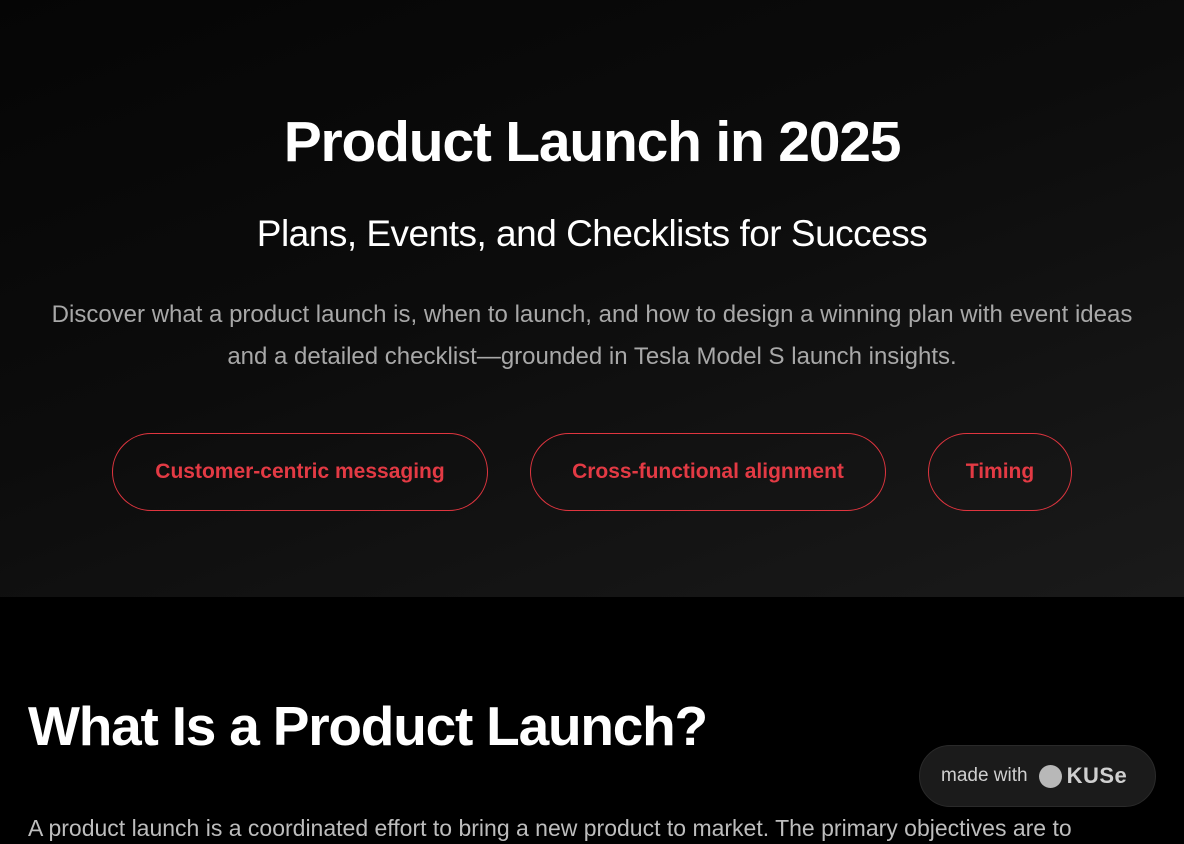  I want to click on made-with-kuse-badge: made with KUSe, so click(1037, 776).